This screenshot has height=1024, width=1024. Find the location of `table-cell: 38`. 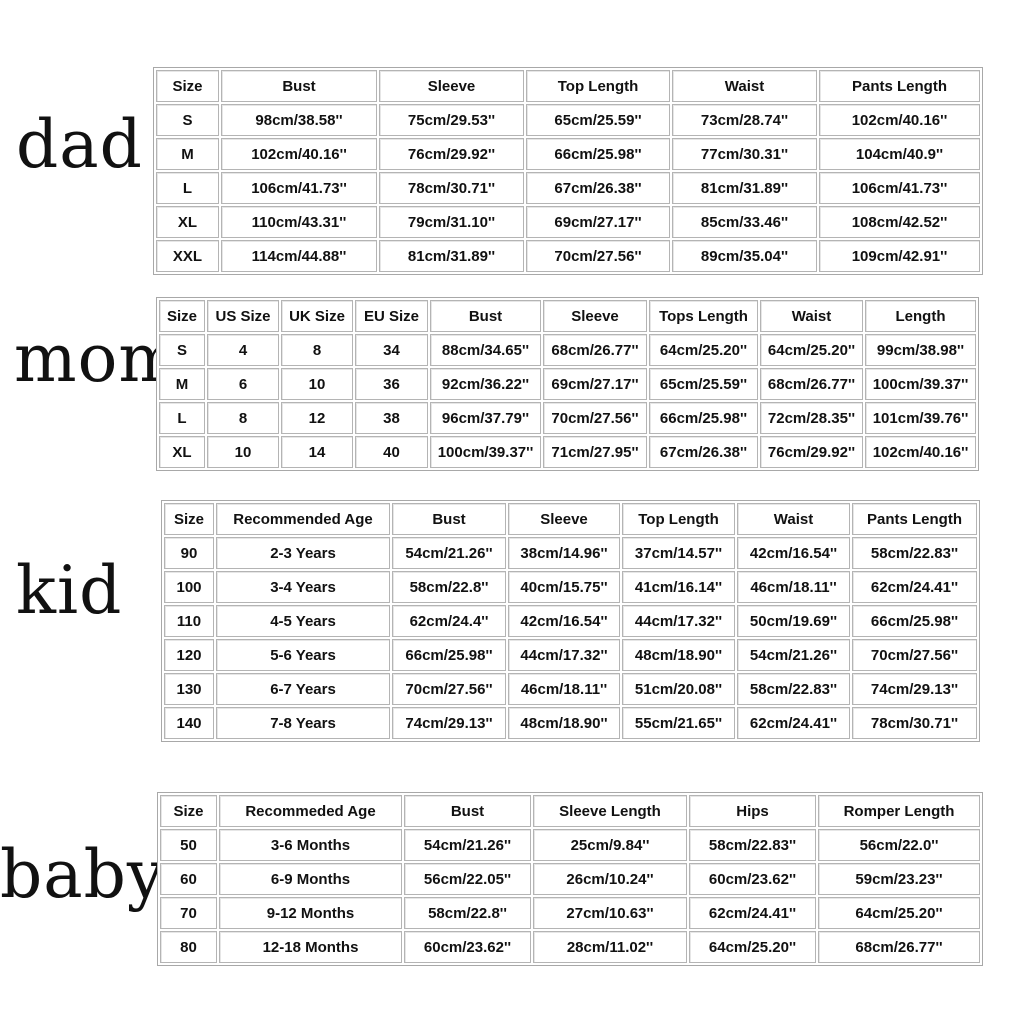

table-cell: 38 is located at coordinates (391, 418).